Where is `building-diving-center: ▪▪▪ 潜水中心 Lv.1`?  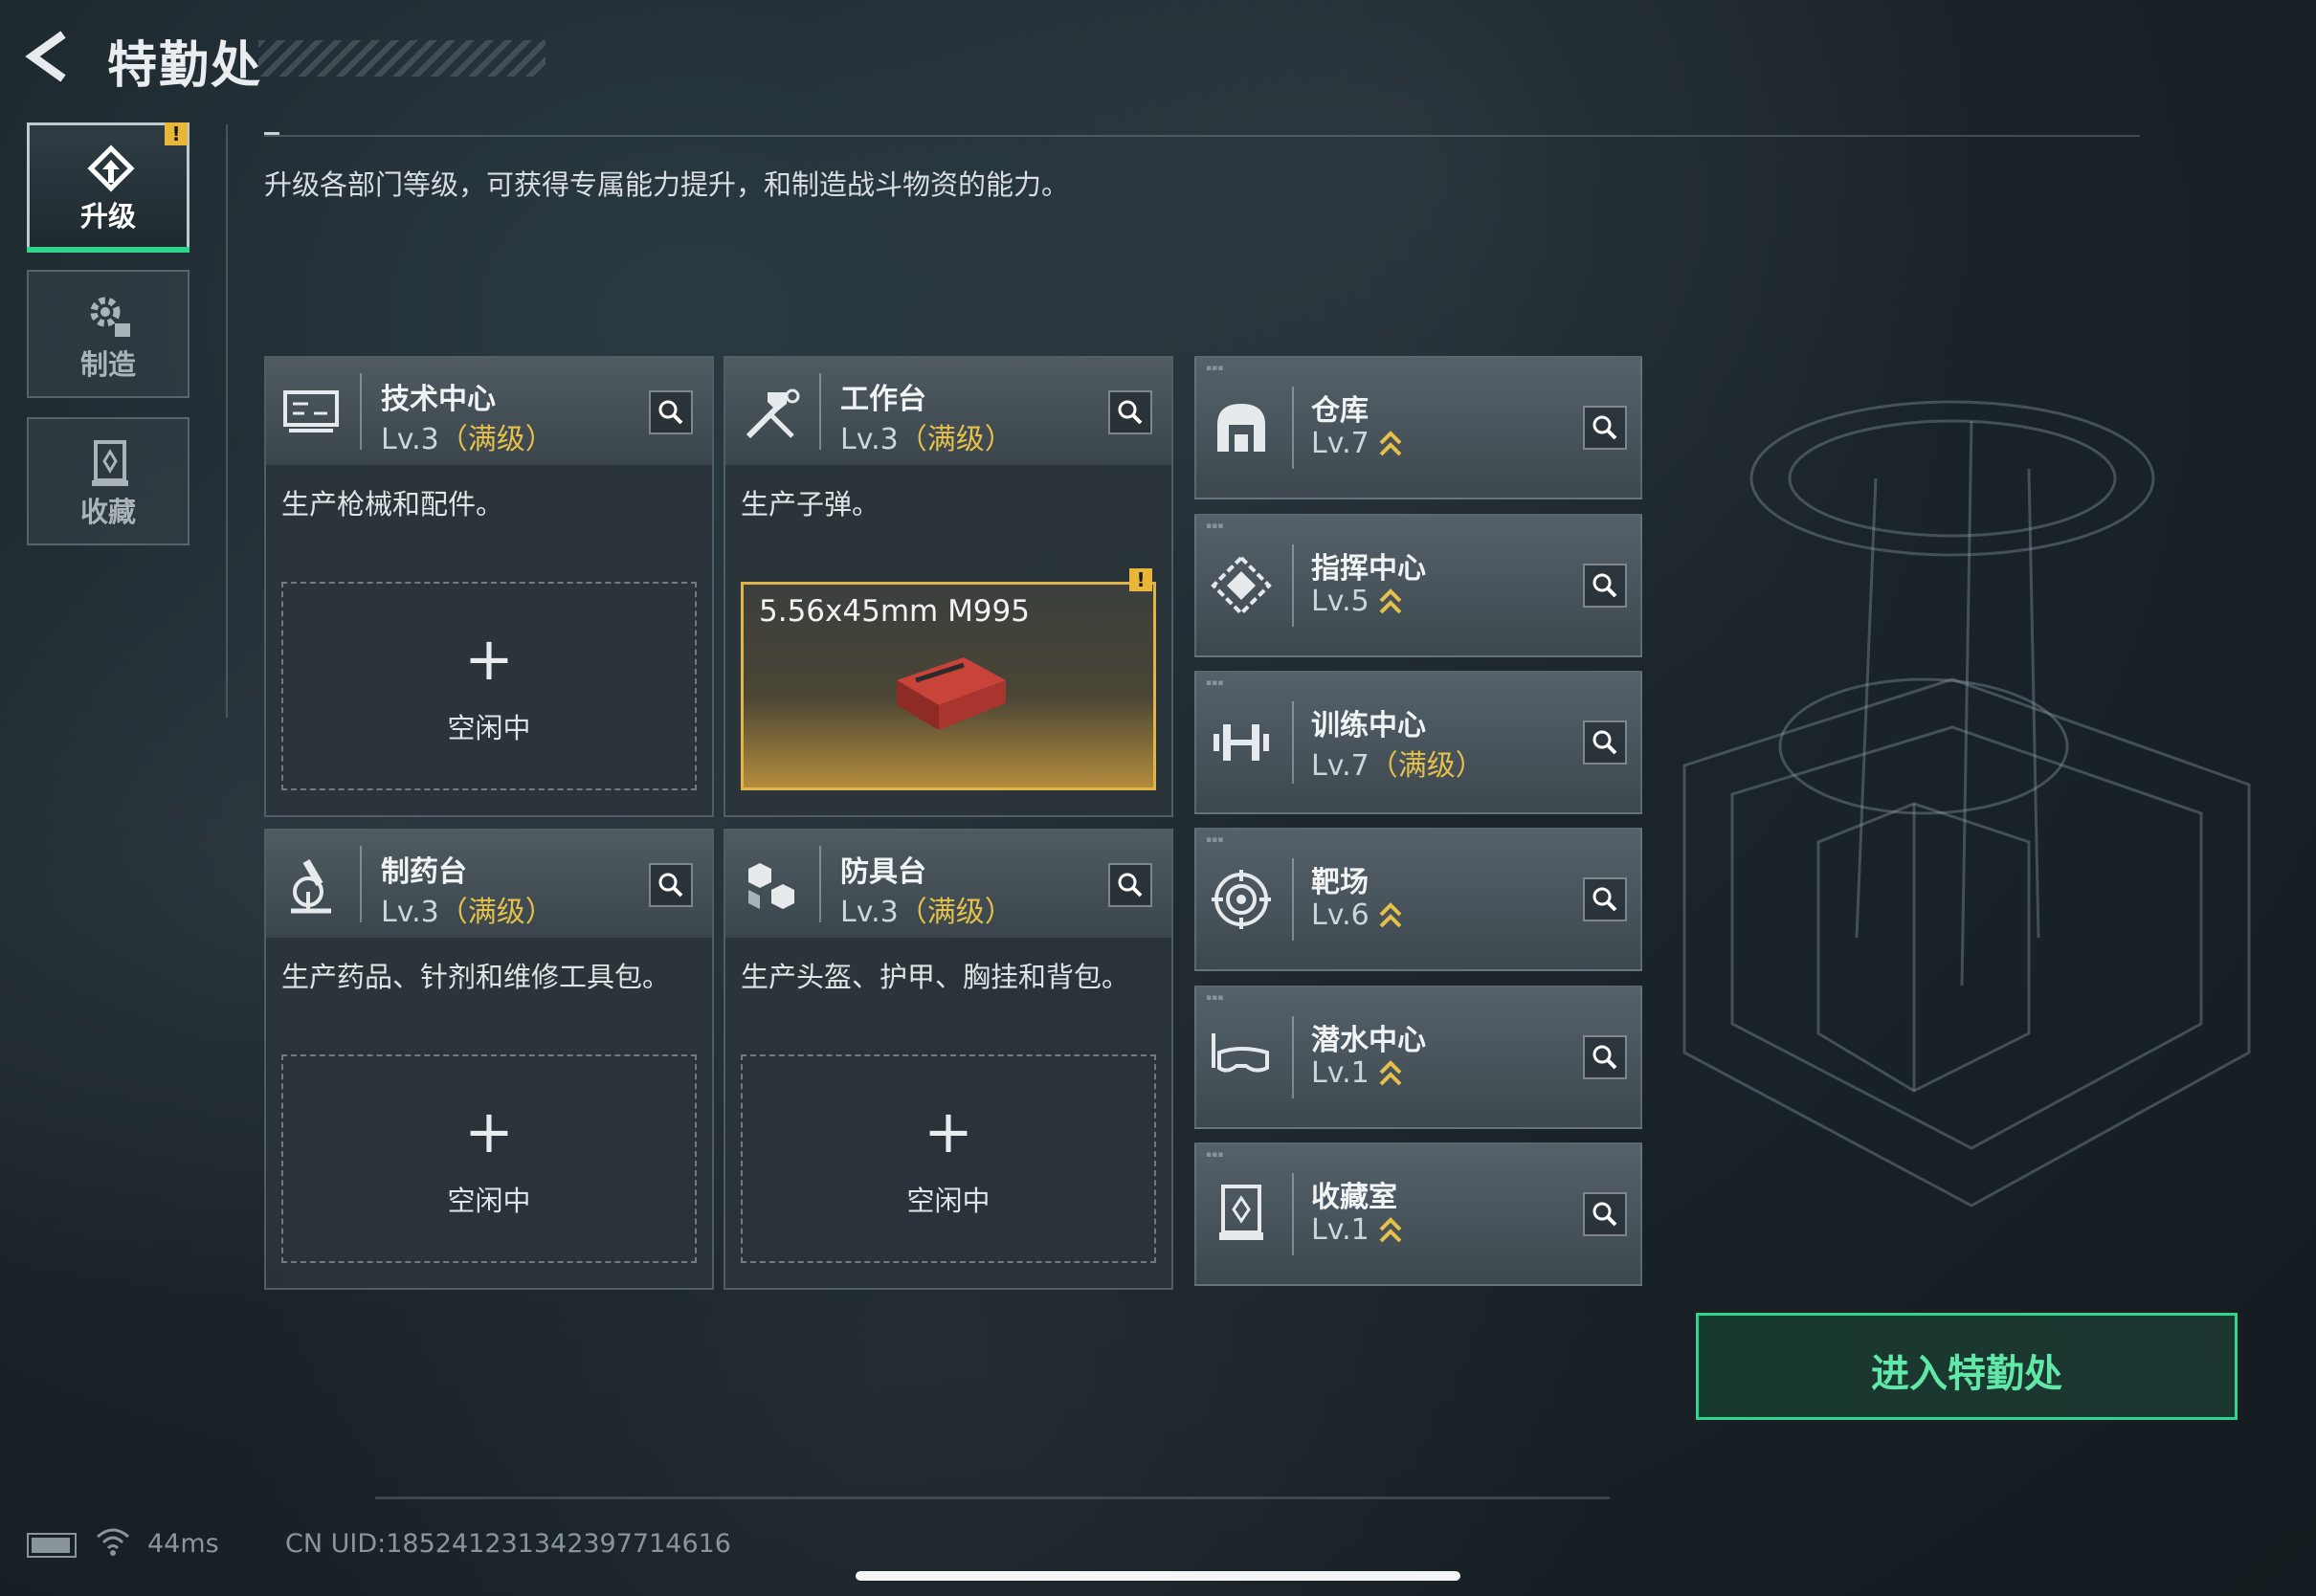 building-diving-center: ▪▪▪ 潜水中心 Lv.1 is located at coordinates (1418, 1058).